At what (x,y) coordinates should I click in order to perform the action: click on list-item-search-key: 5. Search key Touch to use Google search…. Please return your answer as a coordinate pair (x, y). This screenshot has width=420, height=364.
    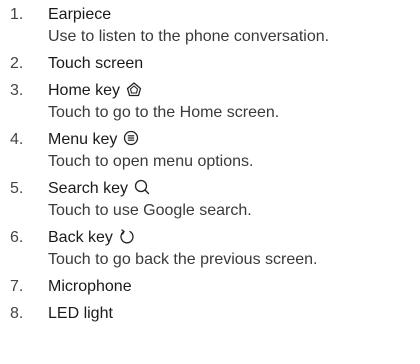
    Looking at the image, I should click on (212, 199).